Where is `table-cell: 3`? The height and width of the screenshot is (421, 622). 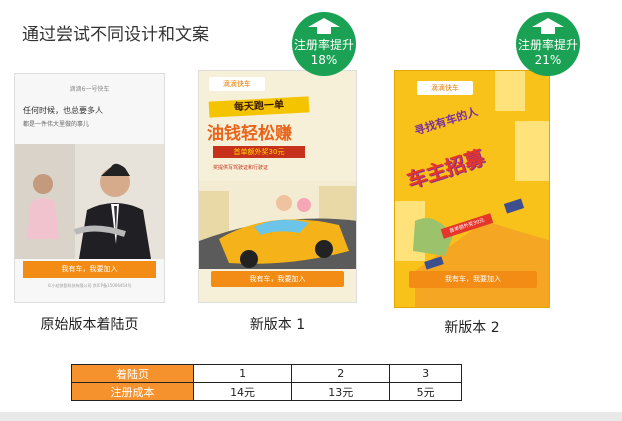
table-cell: 3 is located at coordinates (425, 373).